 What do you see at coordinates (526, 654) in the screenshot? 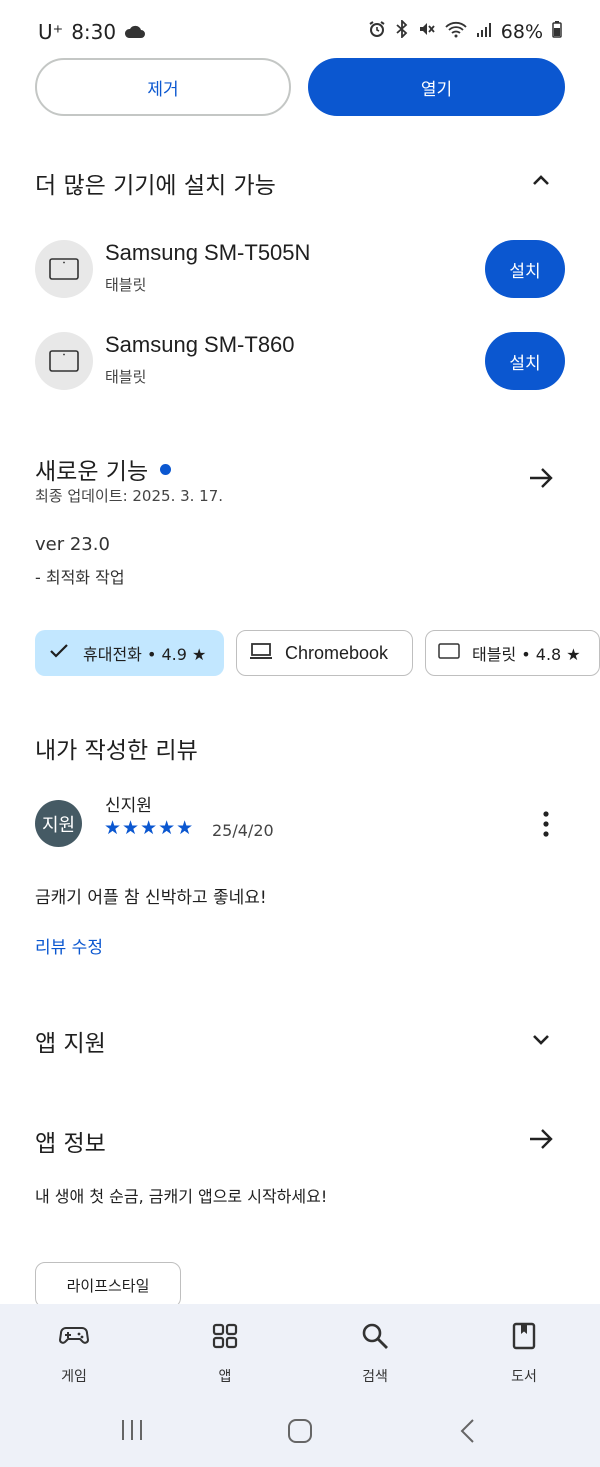
I see `chip-tablet-label: 태블릿 • 4.8 ★` at bounding box center [526, 654].